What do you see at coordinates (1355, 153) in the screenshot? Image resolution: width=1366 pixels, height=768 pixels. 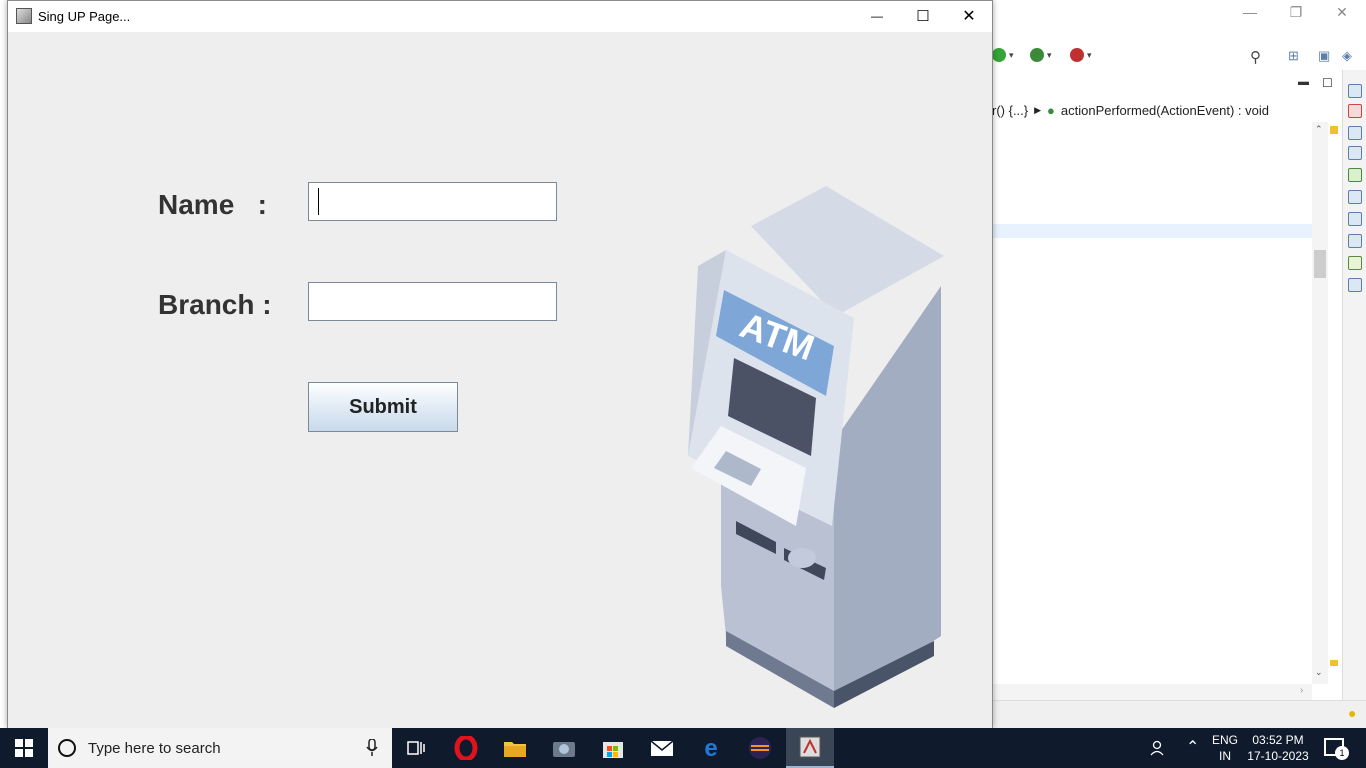 I see `hierarchy-icon` at bounding box center [1355, 153].